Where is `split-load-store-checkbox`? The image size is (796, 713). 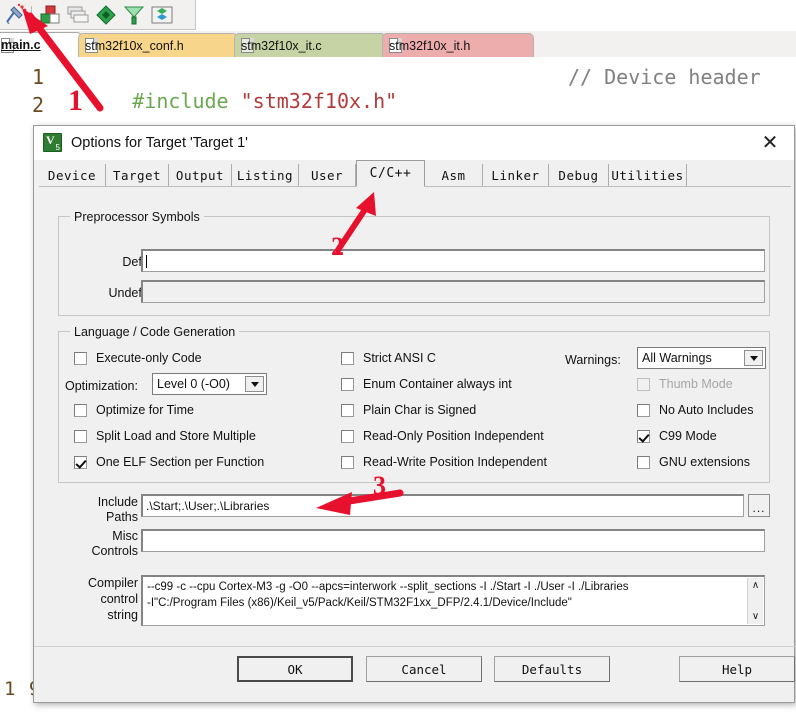
split-load-store-checkbox is located at coordinates (80, 436).